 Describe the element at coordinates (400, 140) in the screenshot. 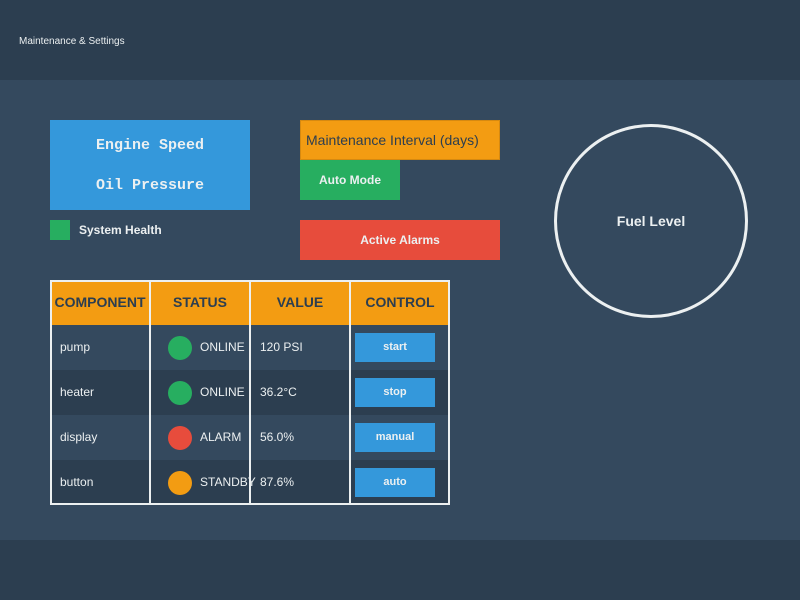

I see `maintenance-interval-button: Maintenance Interval (days)` at that location.